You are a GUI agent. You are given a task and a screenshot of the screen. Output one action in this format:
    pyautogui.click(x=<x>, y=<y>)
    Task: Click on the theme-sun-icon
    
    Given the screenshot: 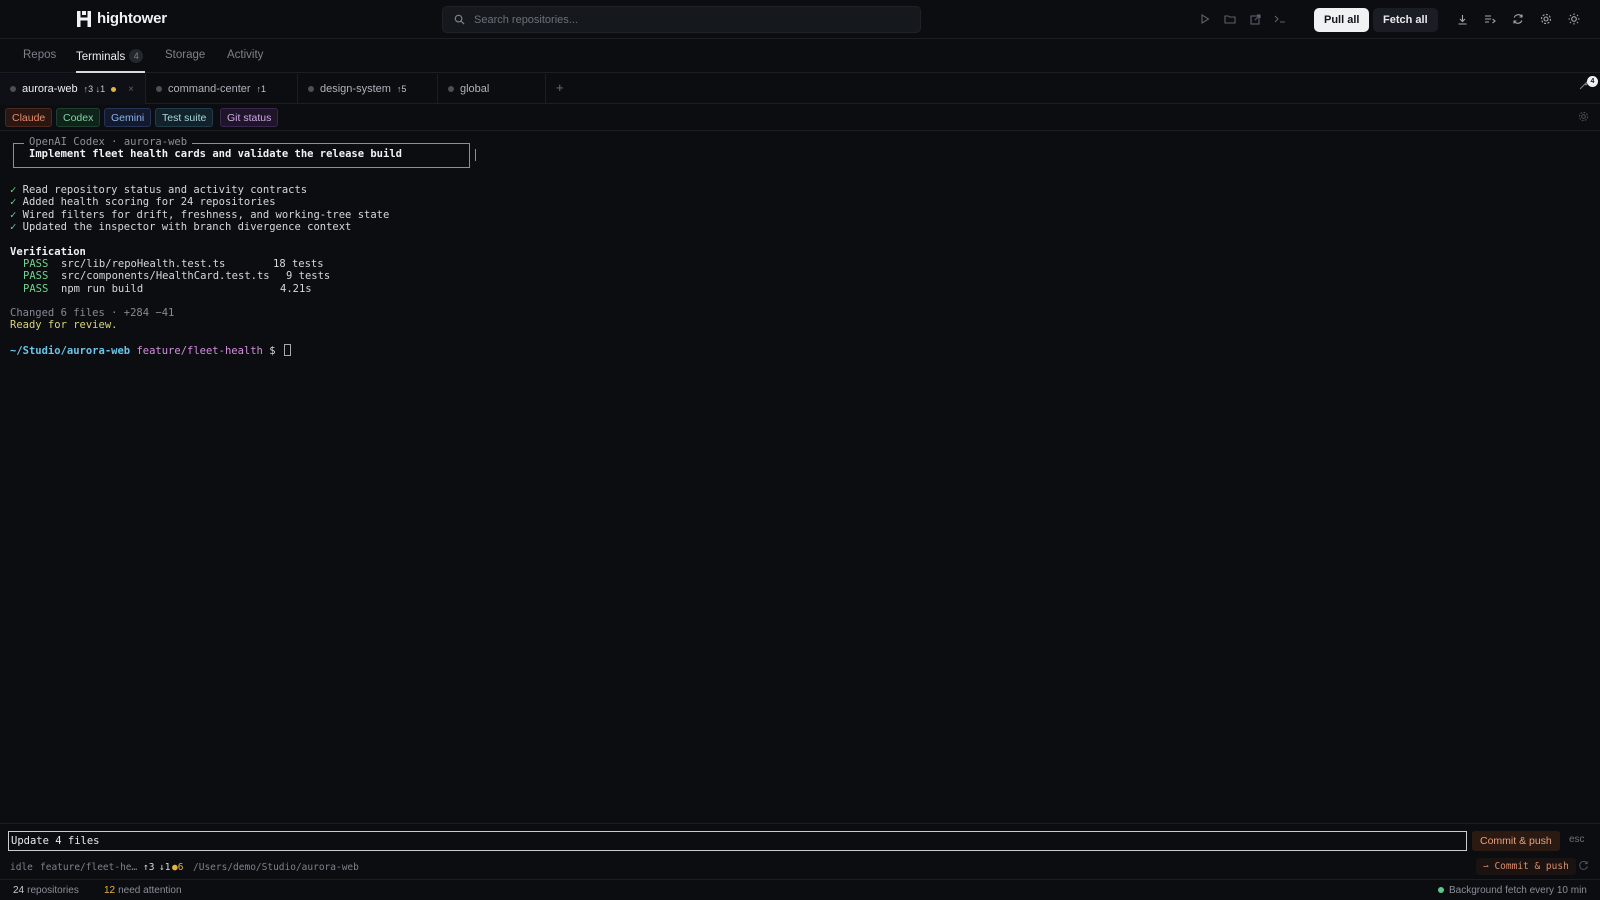 What is the action you would take?
    pyautogui.click(x=1574, y=19)
    